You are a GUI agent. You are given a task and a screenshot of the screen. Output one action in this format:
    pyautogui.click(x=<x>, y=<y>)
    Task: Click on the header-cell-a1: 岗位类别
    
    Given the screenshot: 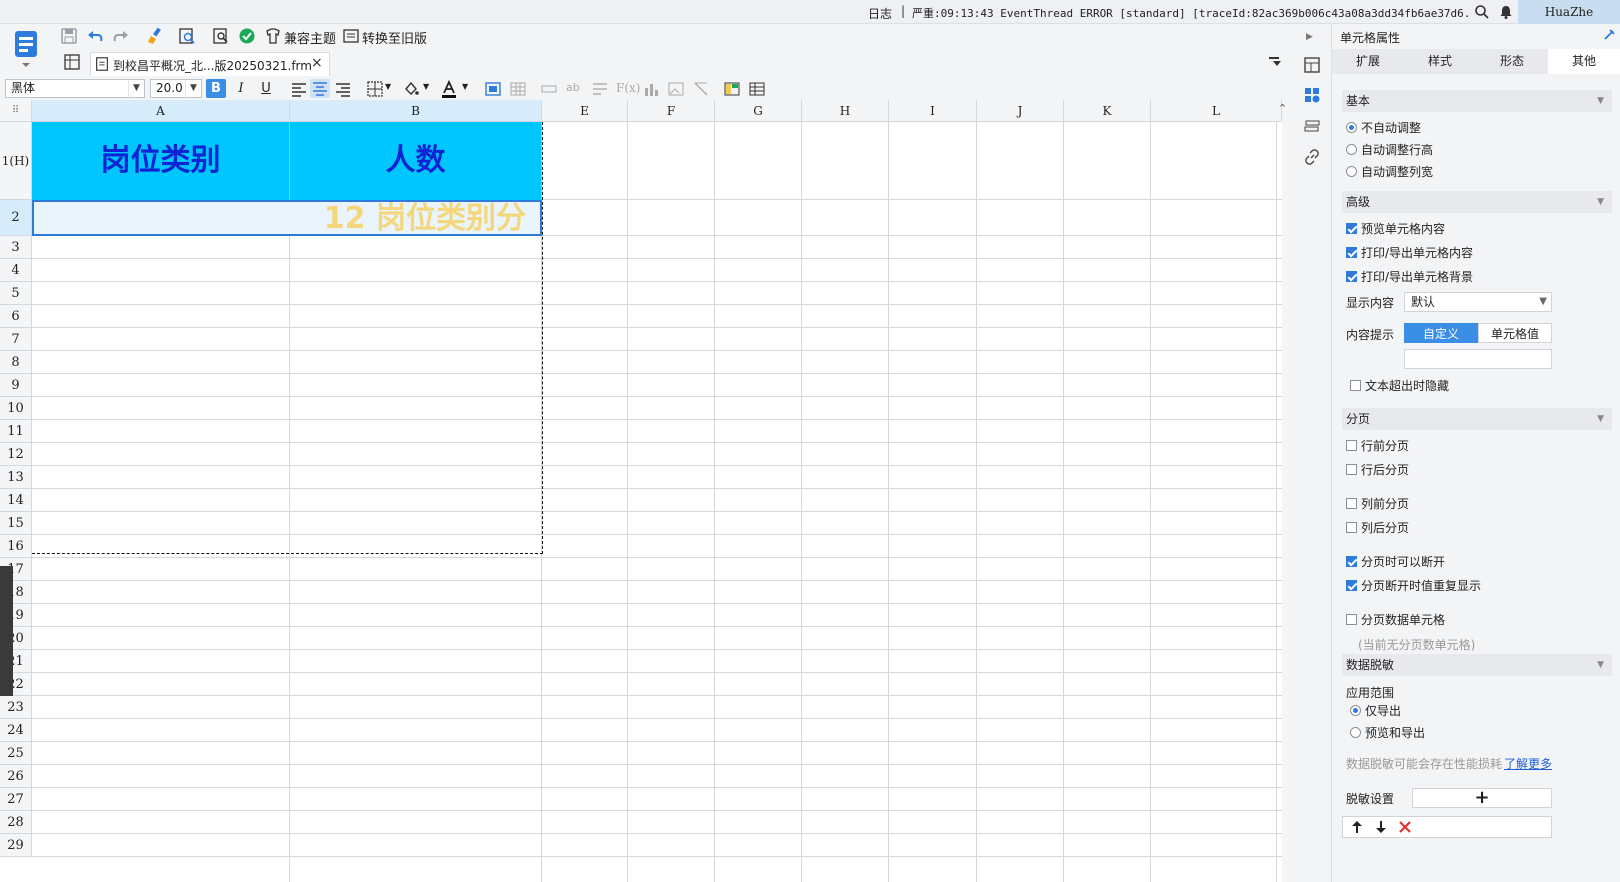 What is the action you would take?
    pyautogui.click(x=161, y=161)
    